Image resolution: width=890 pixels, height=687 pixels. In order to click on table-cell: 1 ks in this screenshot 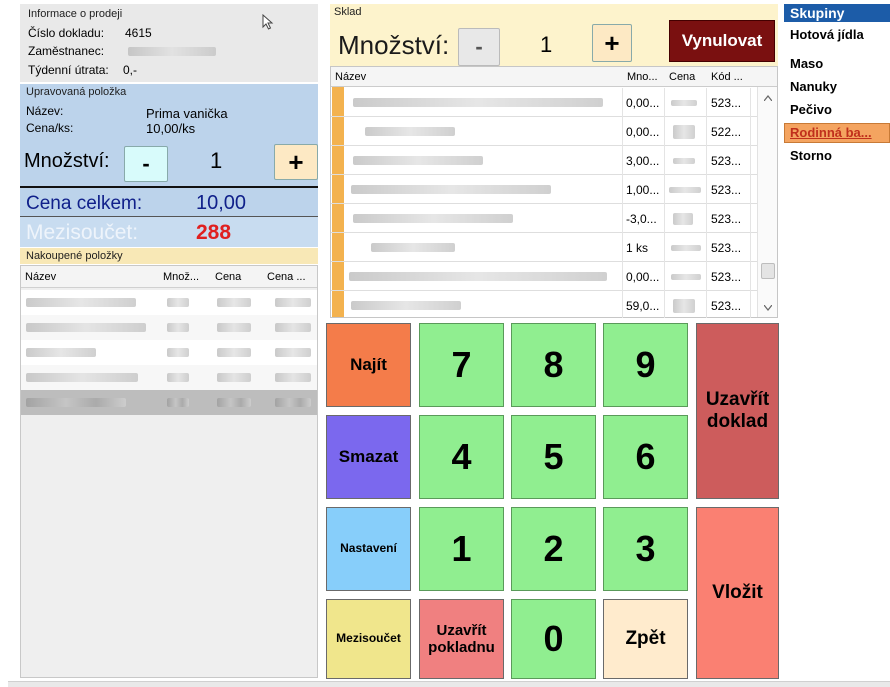, I will do `click(644, 247)`.